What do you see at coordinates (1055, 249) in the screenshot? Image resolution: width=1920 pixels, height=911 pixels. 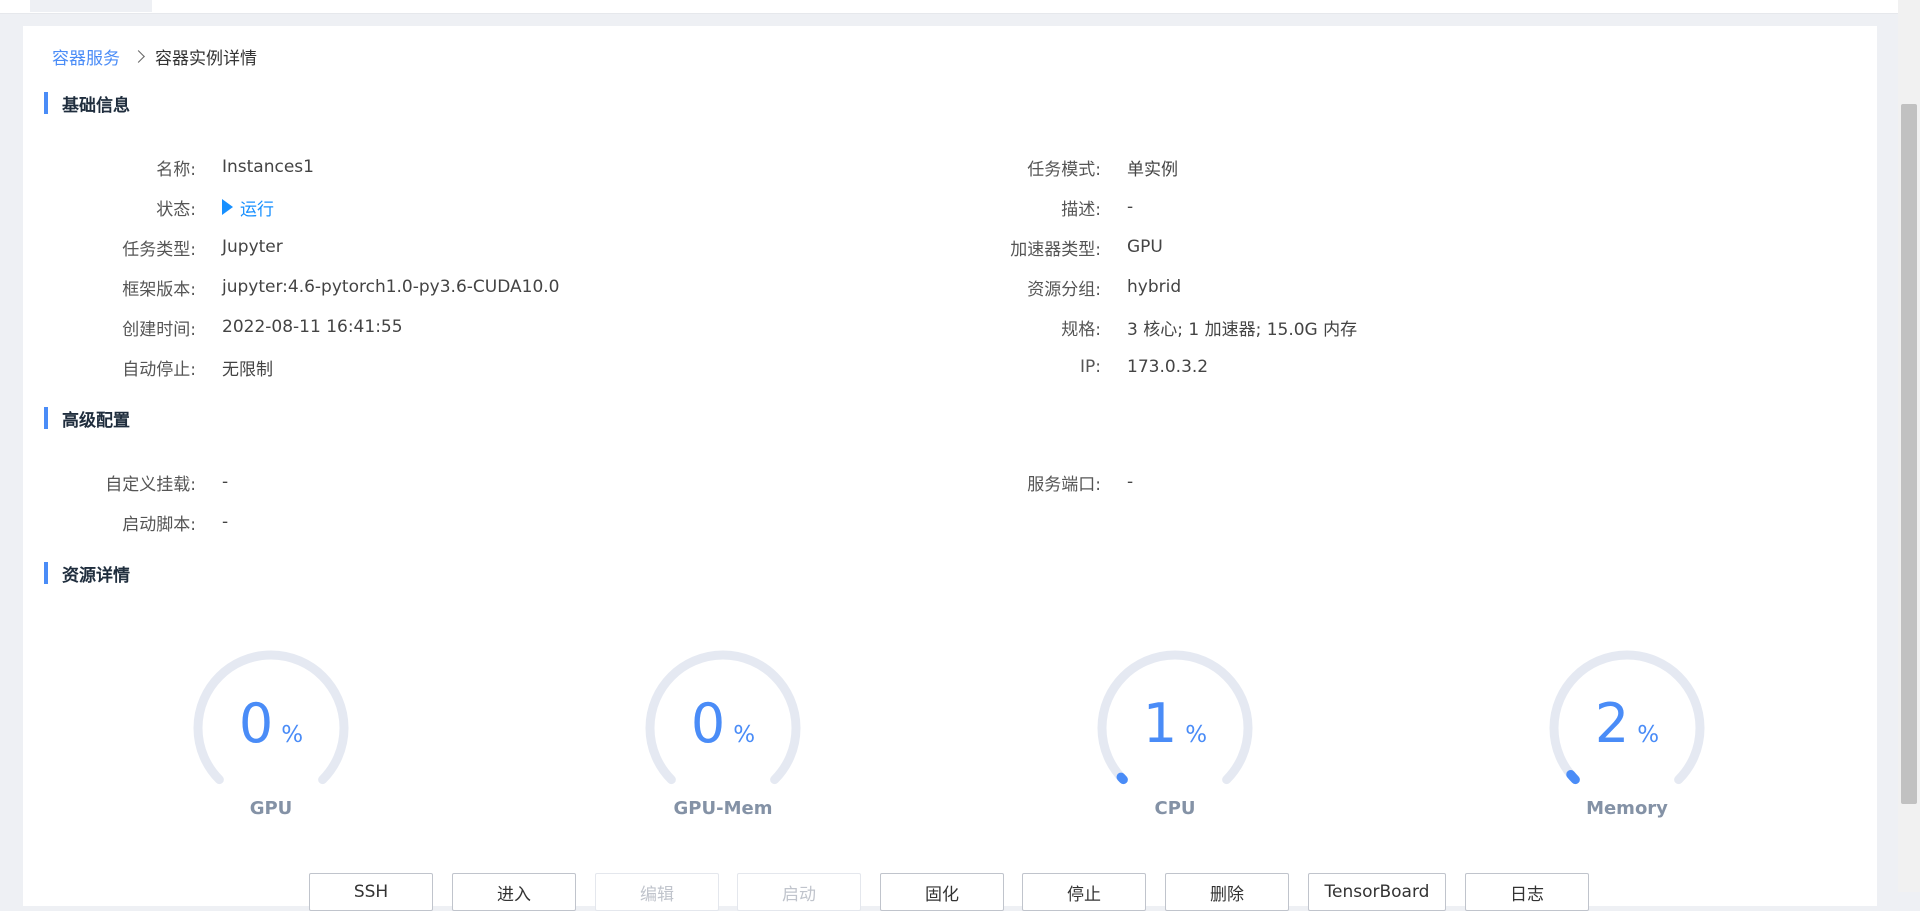 I see `field-label: 加速器类型:` at bounding box center [1055, 249].